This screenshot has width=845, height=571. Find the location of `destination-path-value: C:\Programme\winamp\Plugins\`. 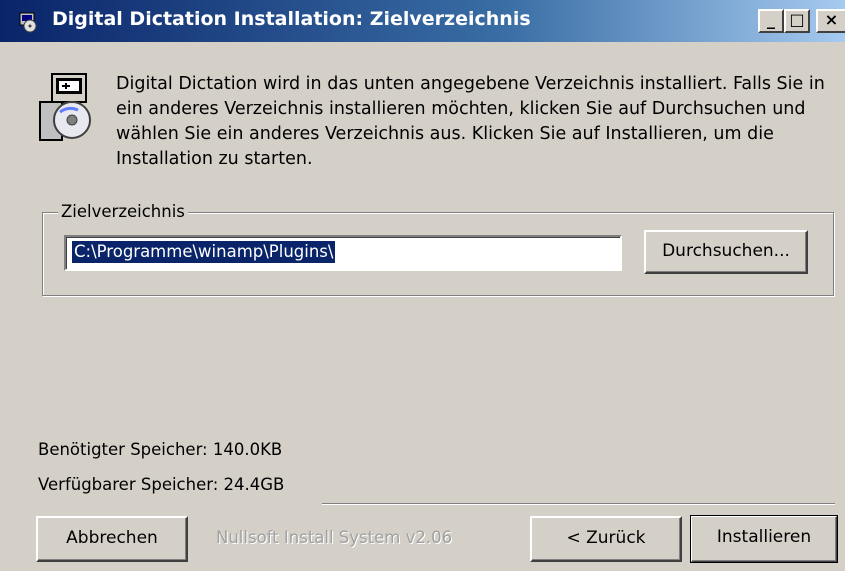

destination-path-value: C:\Programme\winamp\Plugins\ is located at coordinates (204, 252).